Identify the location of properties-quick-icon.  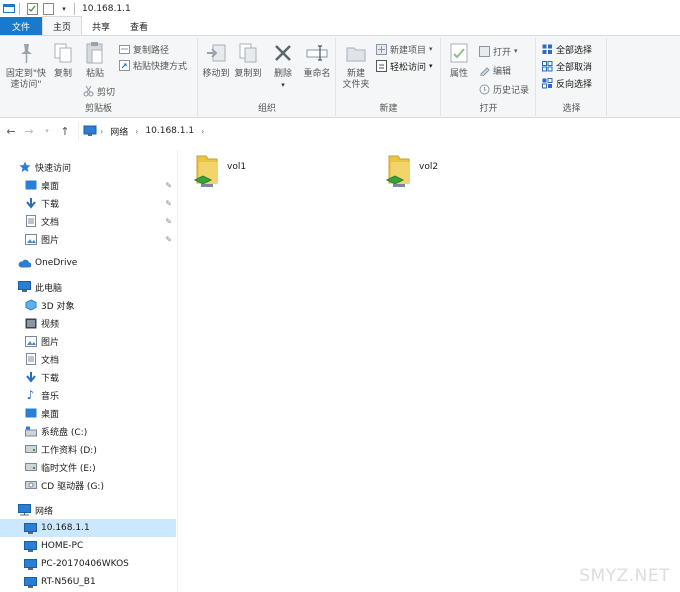
(32, 9).